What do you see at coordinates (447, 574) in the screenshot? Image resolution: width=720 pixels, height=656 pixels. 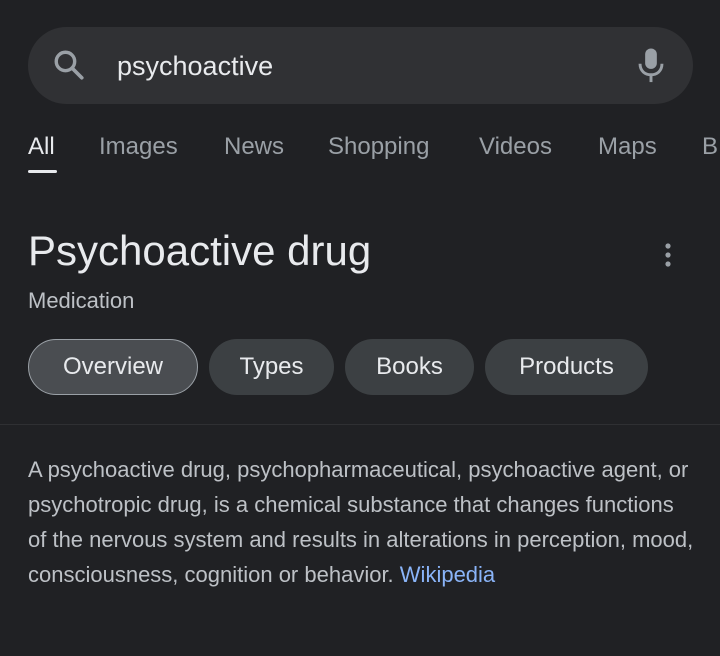 I see `wikipedia-link: Wikipedia` at bounding box center [447, 574].